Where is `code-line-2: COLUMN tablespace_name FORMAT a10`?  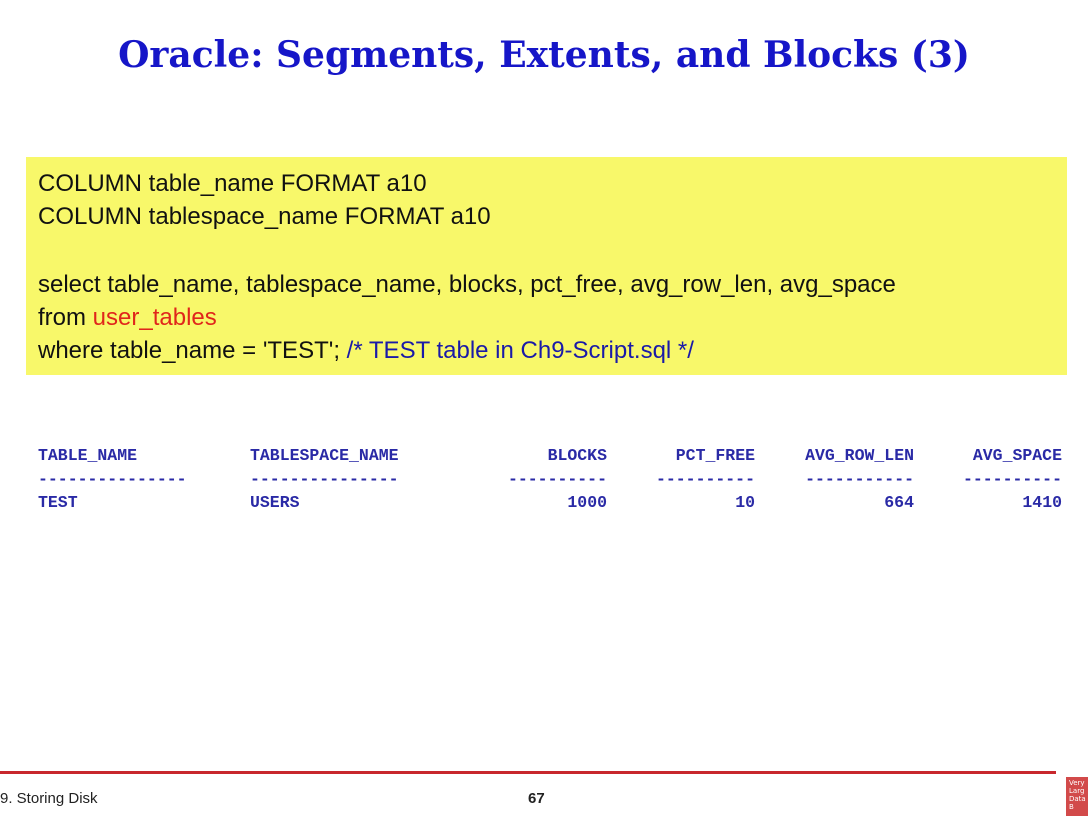
code-line-2: COLUMN tablespace_name FORMAT a10 is located at coordinates (264, 216).